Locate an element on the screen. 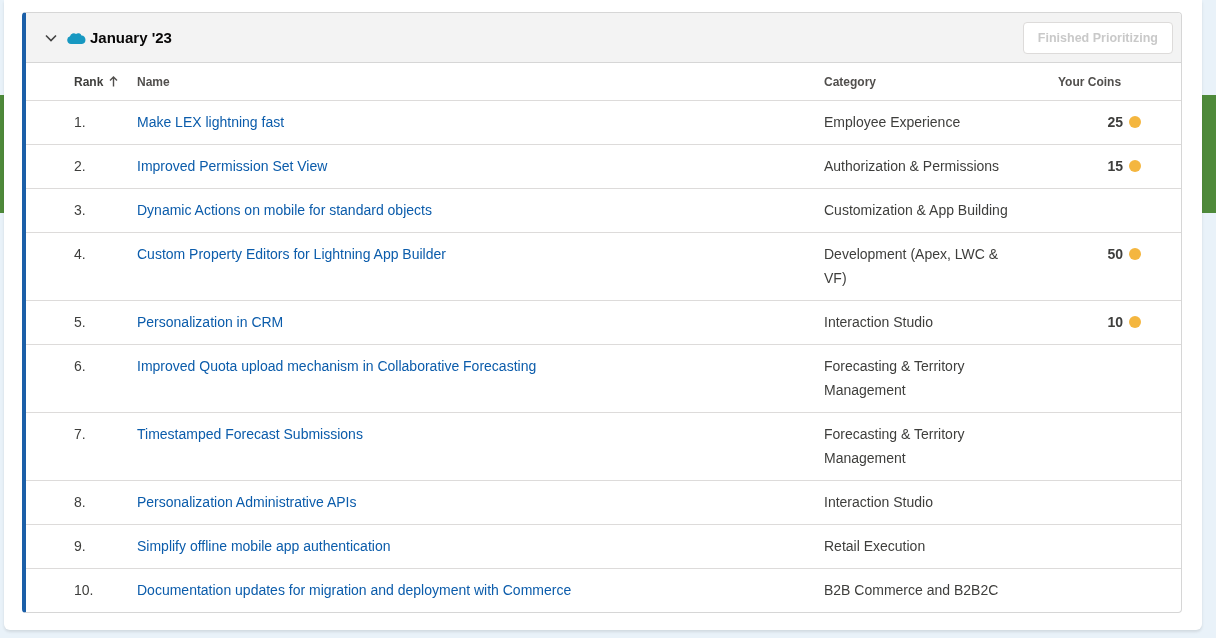  rank-cell: 6. is located at coordinates (80, 366).